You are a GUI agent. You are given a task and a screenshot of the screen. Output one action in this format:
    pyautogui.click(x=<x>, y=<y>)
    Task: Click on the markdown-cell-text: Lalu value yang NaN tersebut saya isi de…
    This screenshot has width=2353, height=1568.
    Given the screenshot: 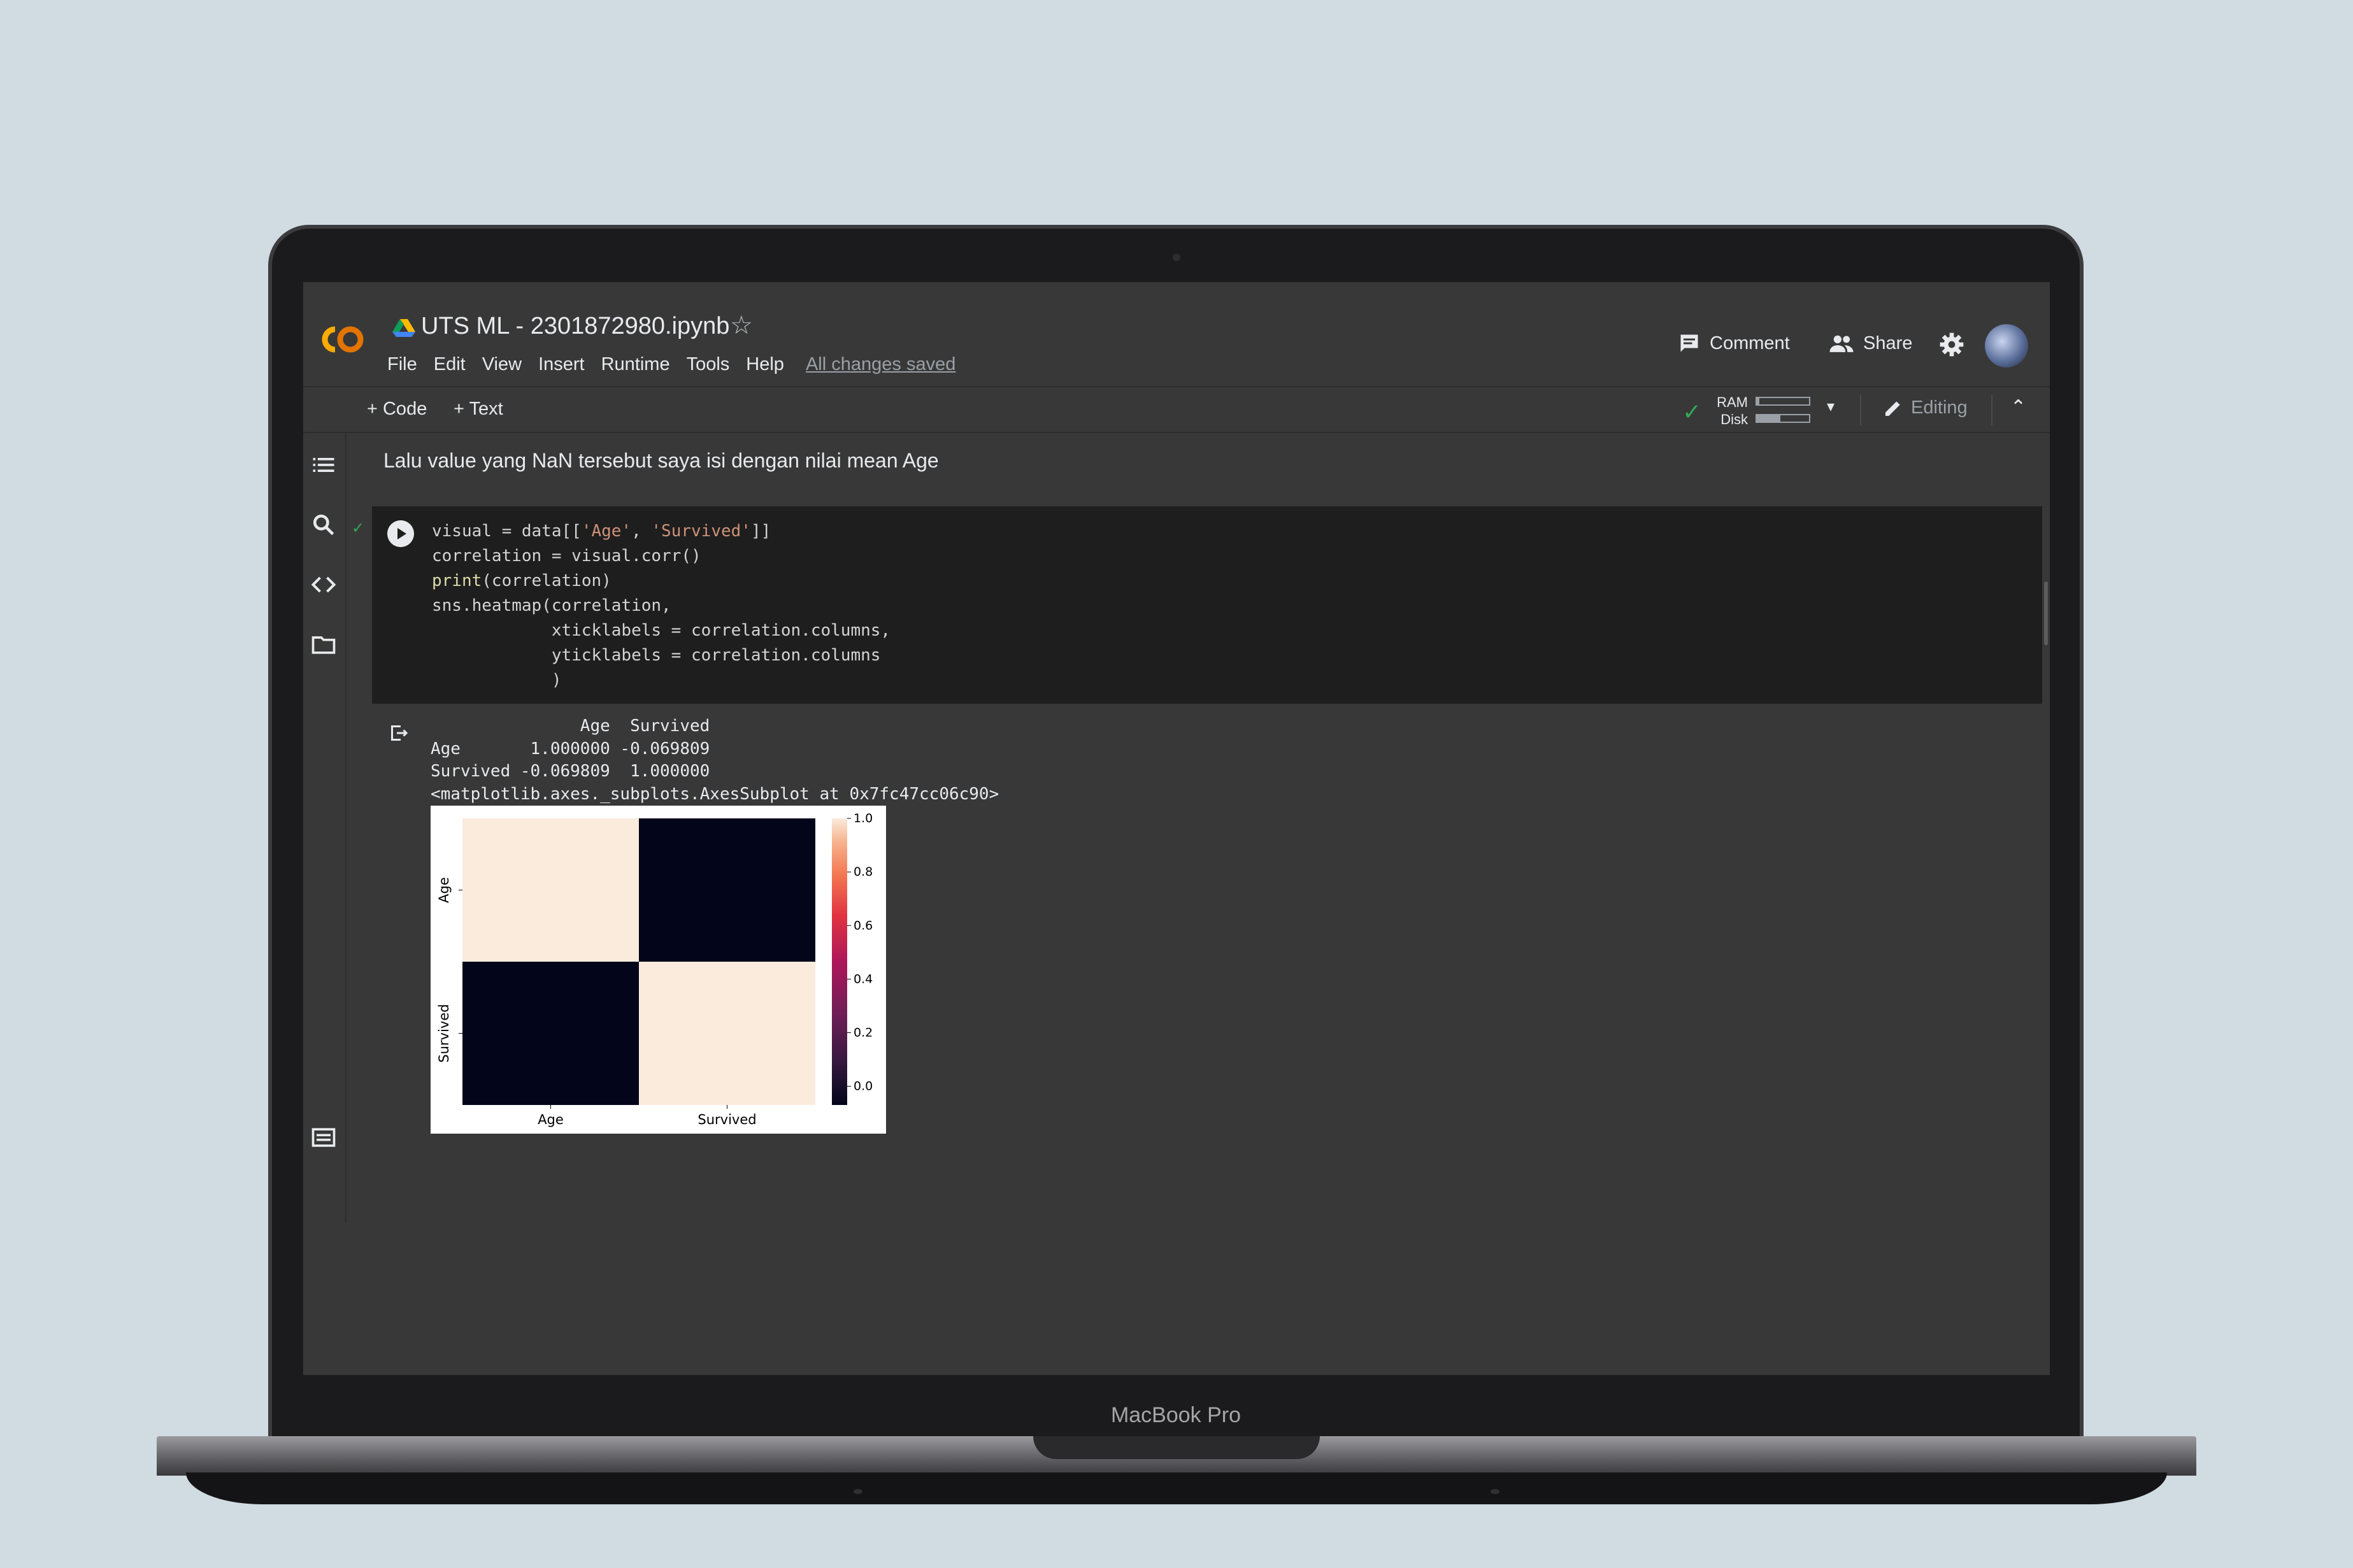 What is the action you would take?
    pyautogui.click(x=661, y=461)
    